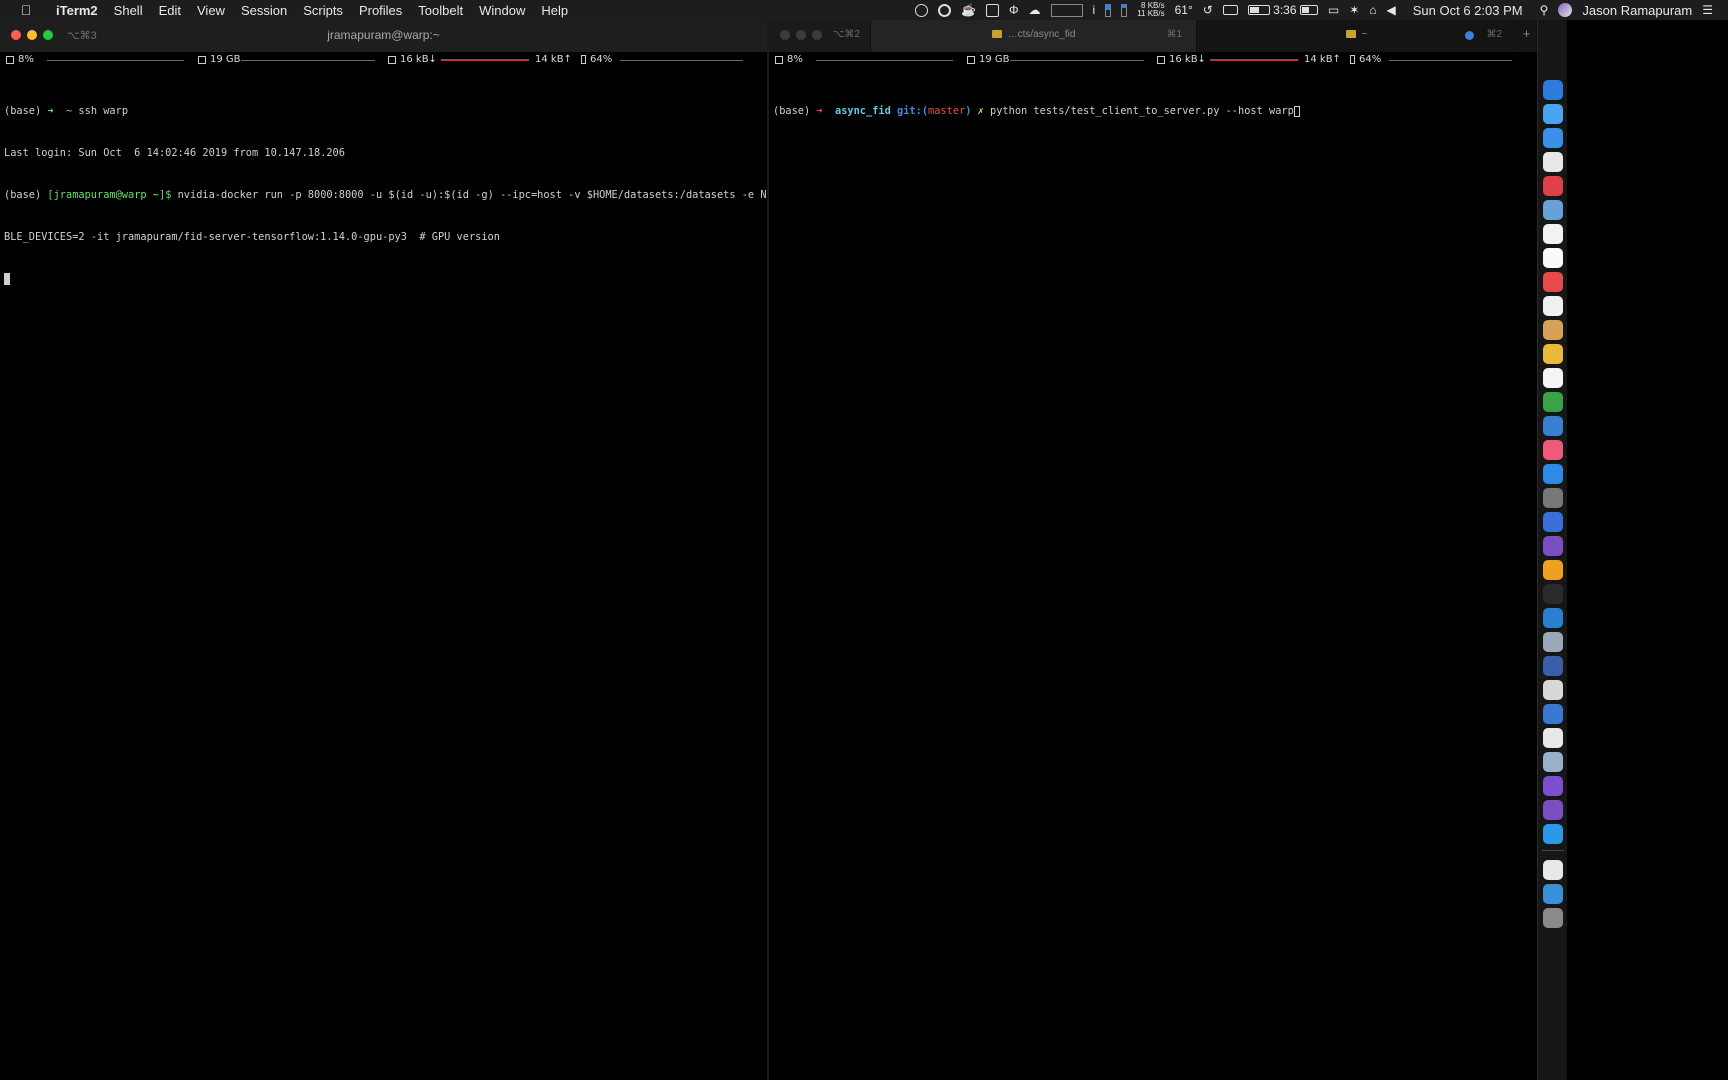 This screenshot has height=1080, width=1728. Describe the element at coordinates (1151, 13) in the screenshot. I see `net-down-rate: 11 KB/s` at that location.